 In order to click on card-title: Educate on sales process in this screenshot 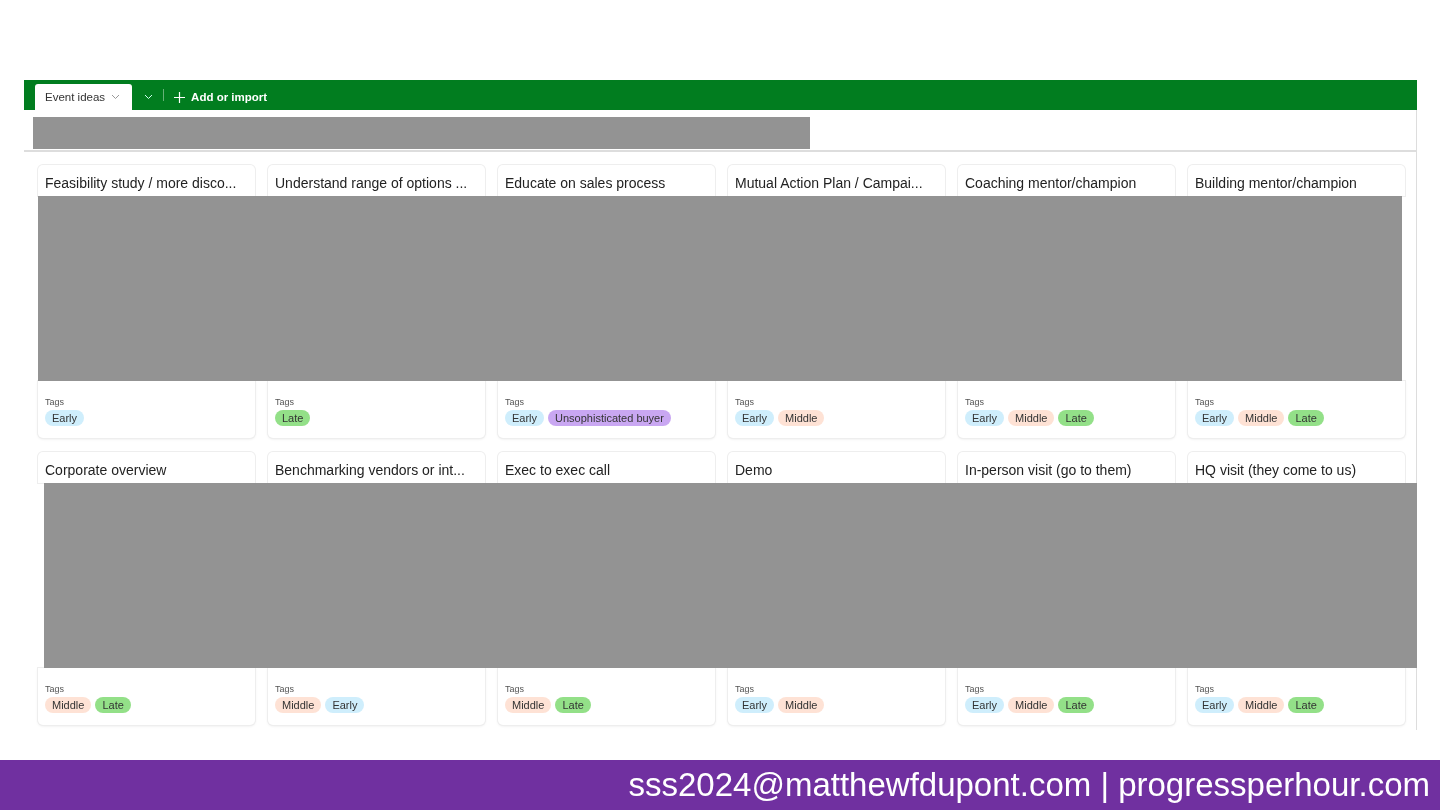, I will do `click(586, 183)`.